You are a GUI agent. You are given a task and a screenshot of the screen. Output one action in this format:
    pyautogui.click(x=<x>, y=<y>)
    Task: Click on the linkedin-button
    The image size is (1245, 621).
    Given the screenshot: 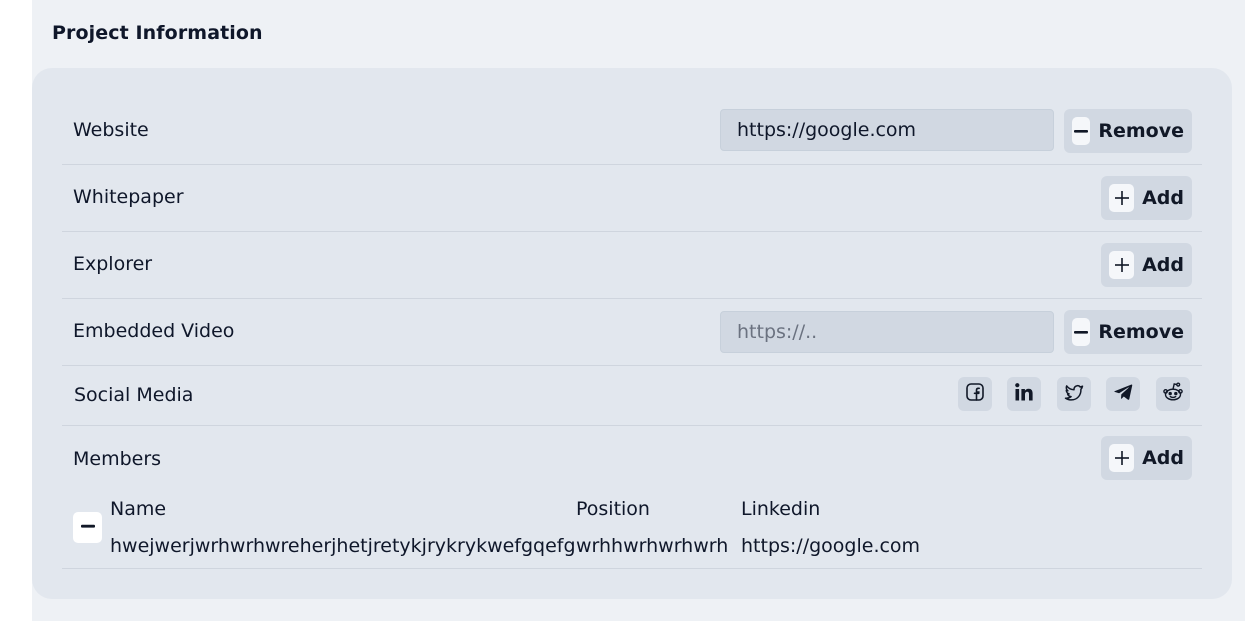 What is the action you would take?
    pyautogui.click(x=1024, y=394)
    